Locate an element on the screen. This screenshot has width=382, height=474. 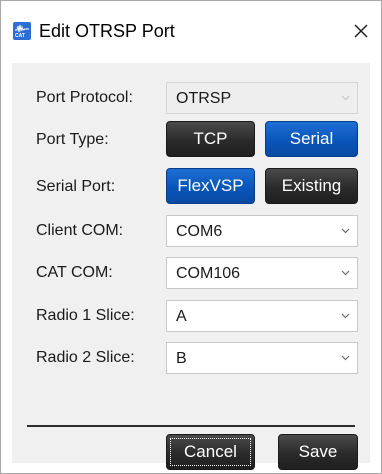
radio1-slice-label: Radio 1 Slice: is located at coordinates (85, 315).